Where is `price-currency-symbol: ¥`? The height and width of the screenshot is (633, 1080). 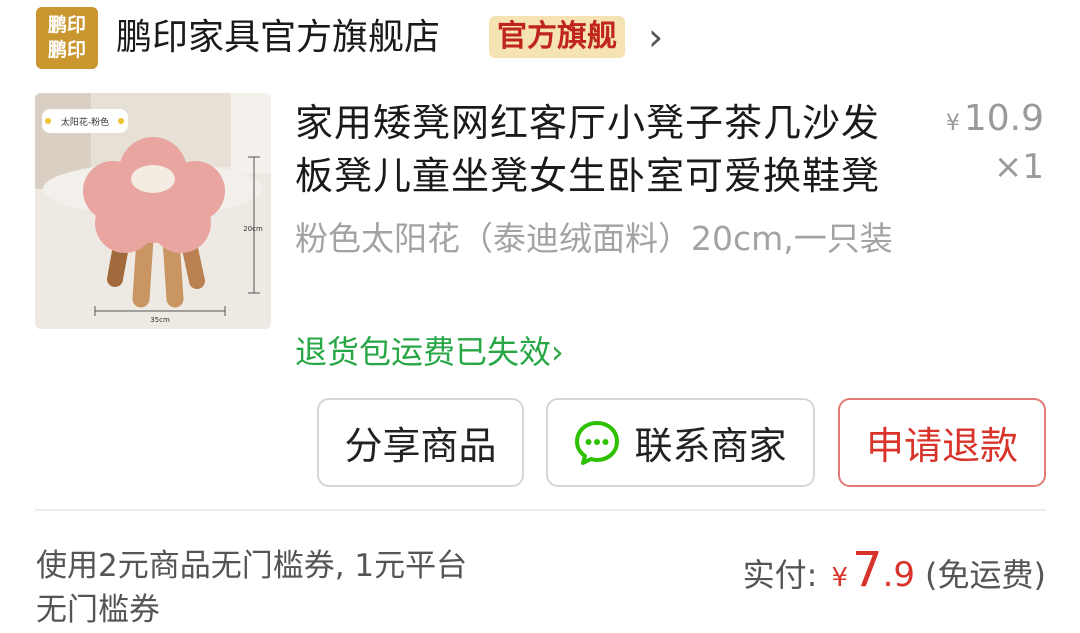
price-currency-symbol: ¥ is located at coordinates (952, 123).